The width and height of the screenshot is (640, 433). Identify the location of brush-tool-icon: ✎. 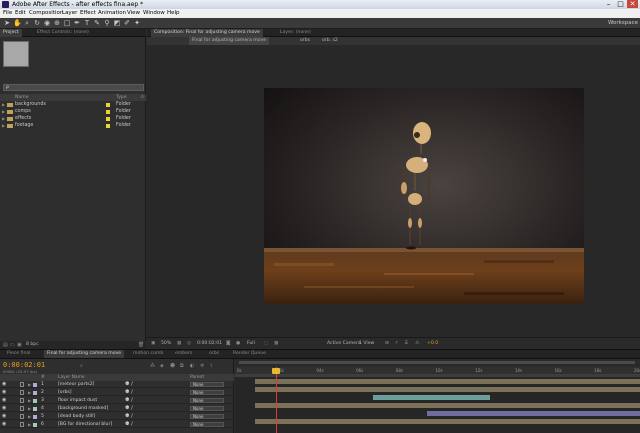
(97, 23).